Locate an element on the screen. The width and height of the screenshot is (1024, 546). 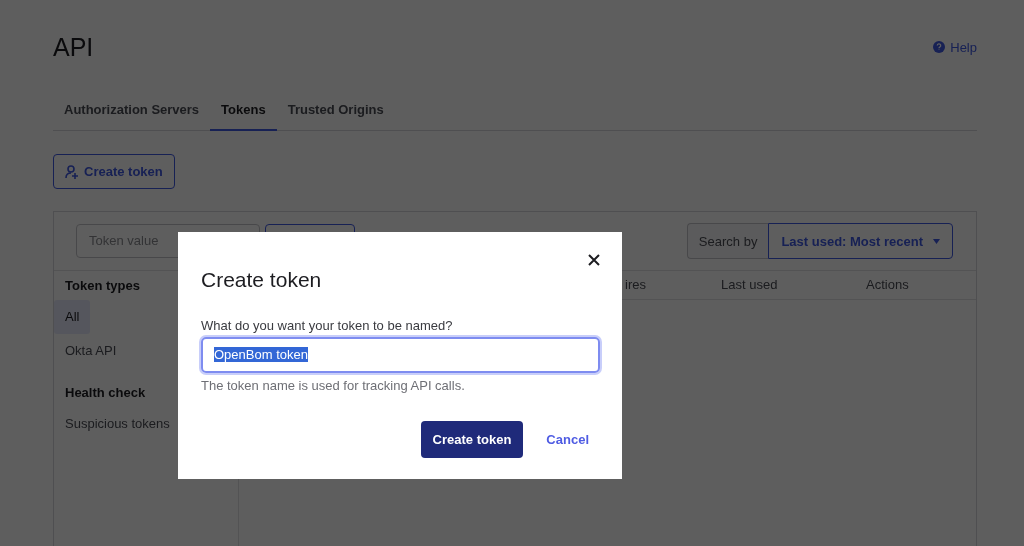
caret-icon is located at coordinates (936, 241).